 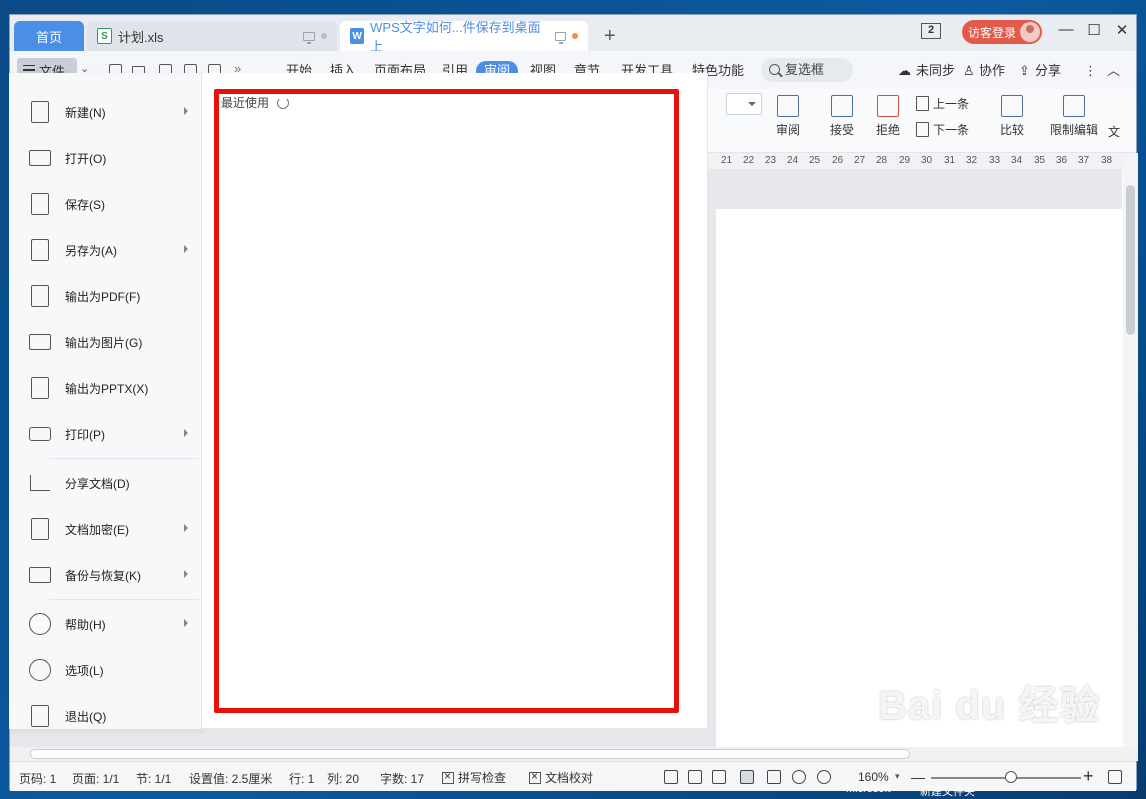 What do you see at coordinates (105, 529) in the screenshot?
I see `menu-item-encrypt: 文档加密(E)` at bounding box center [105, 529].